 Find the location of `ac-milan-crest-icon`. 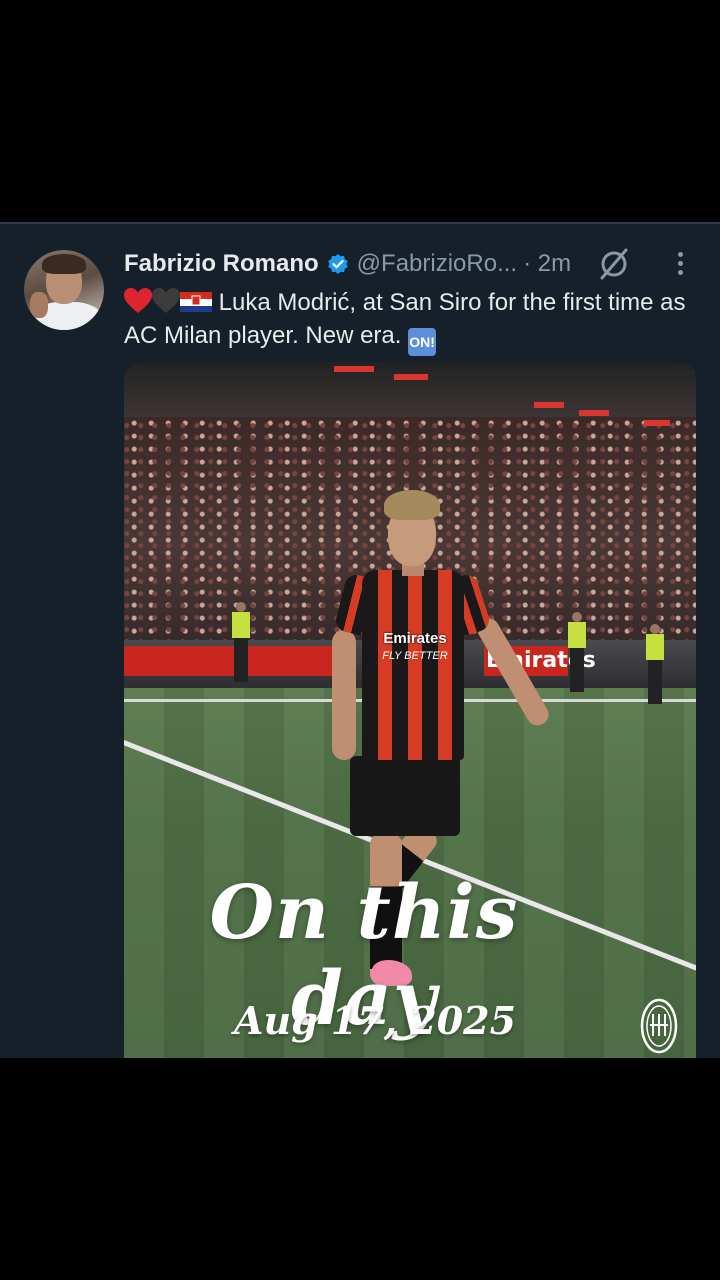

ac-milan-crest-icon is located at coordinates (659, 1026).